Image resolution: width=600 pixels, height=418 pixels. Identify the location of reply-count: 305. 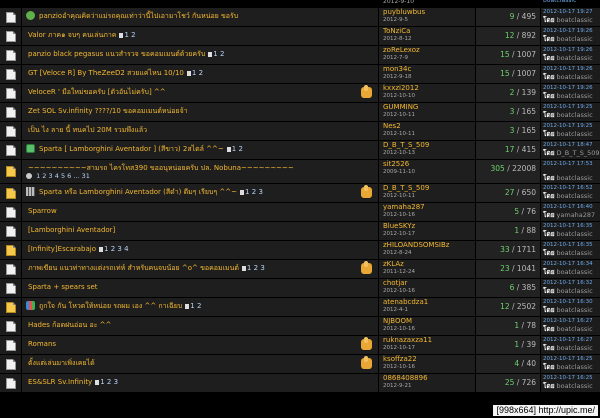
(498, 168).